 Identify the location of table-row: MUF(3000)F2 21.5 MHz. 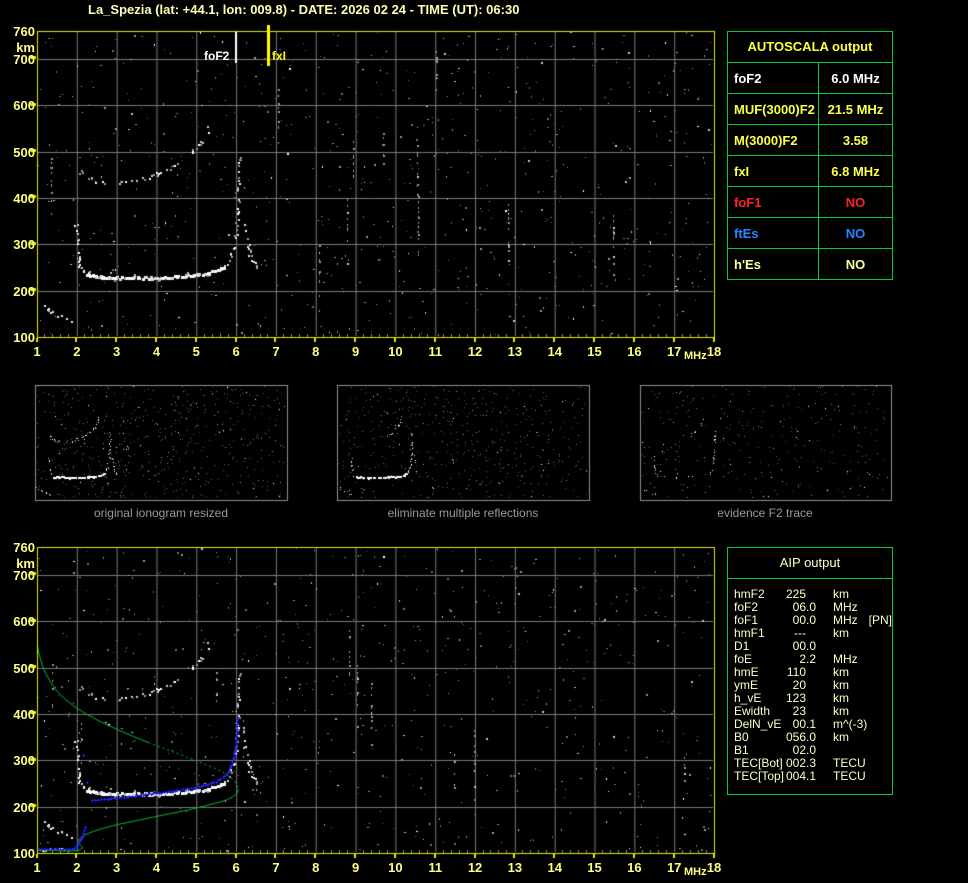
(810, 109).